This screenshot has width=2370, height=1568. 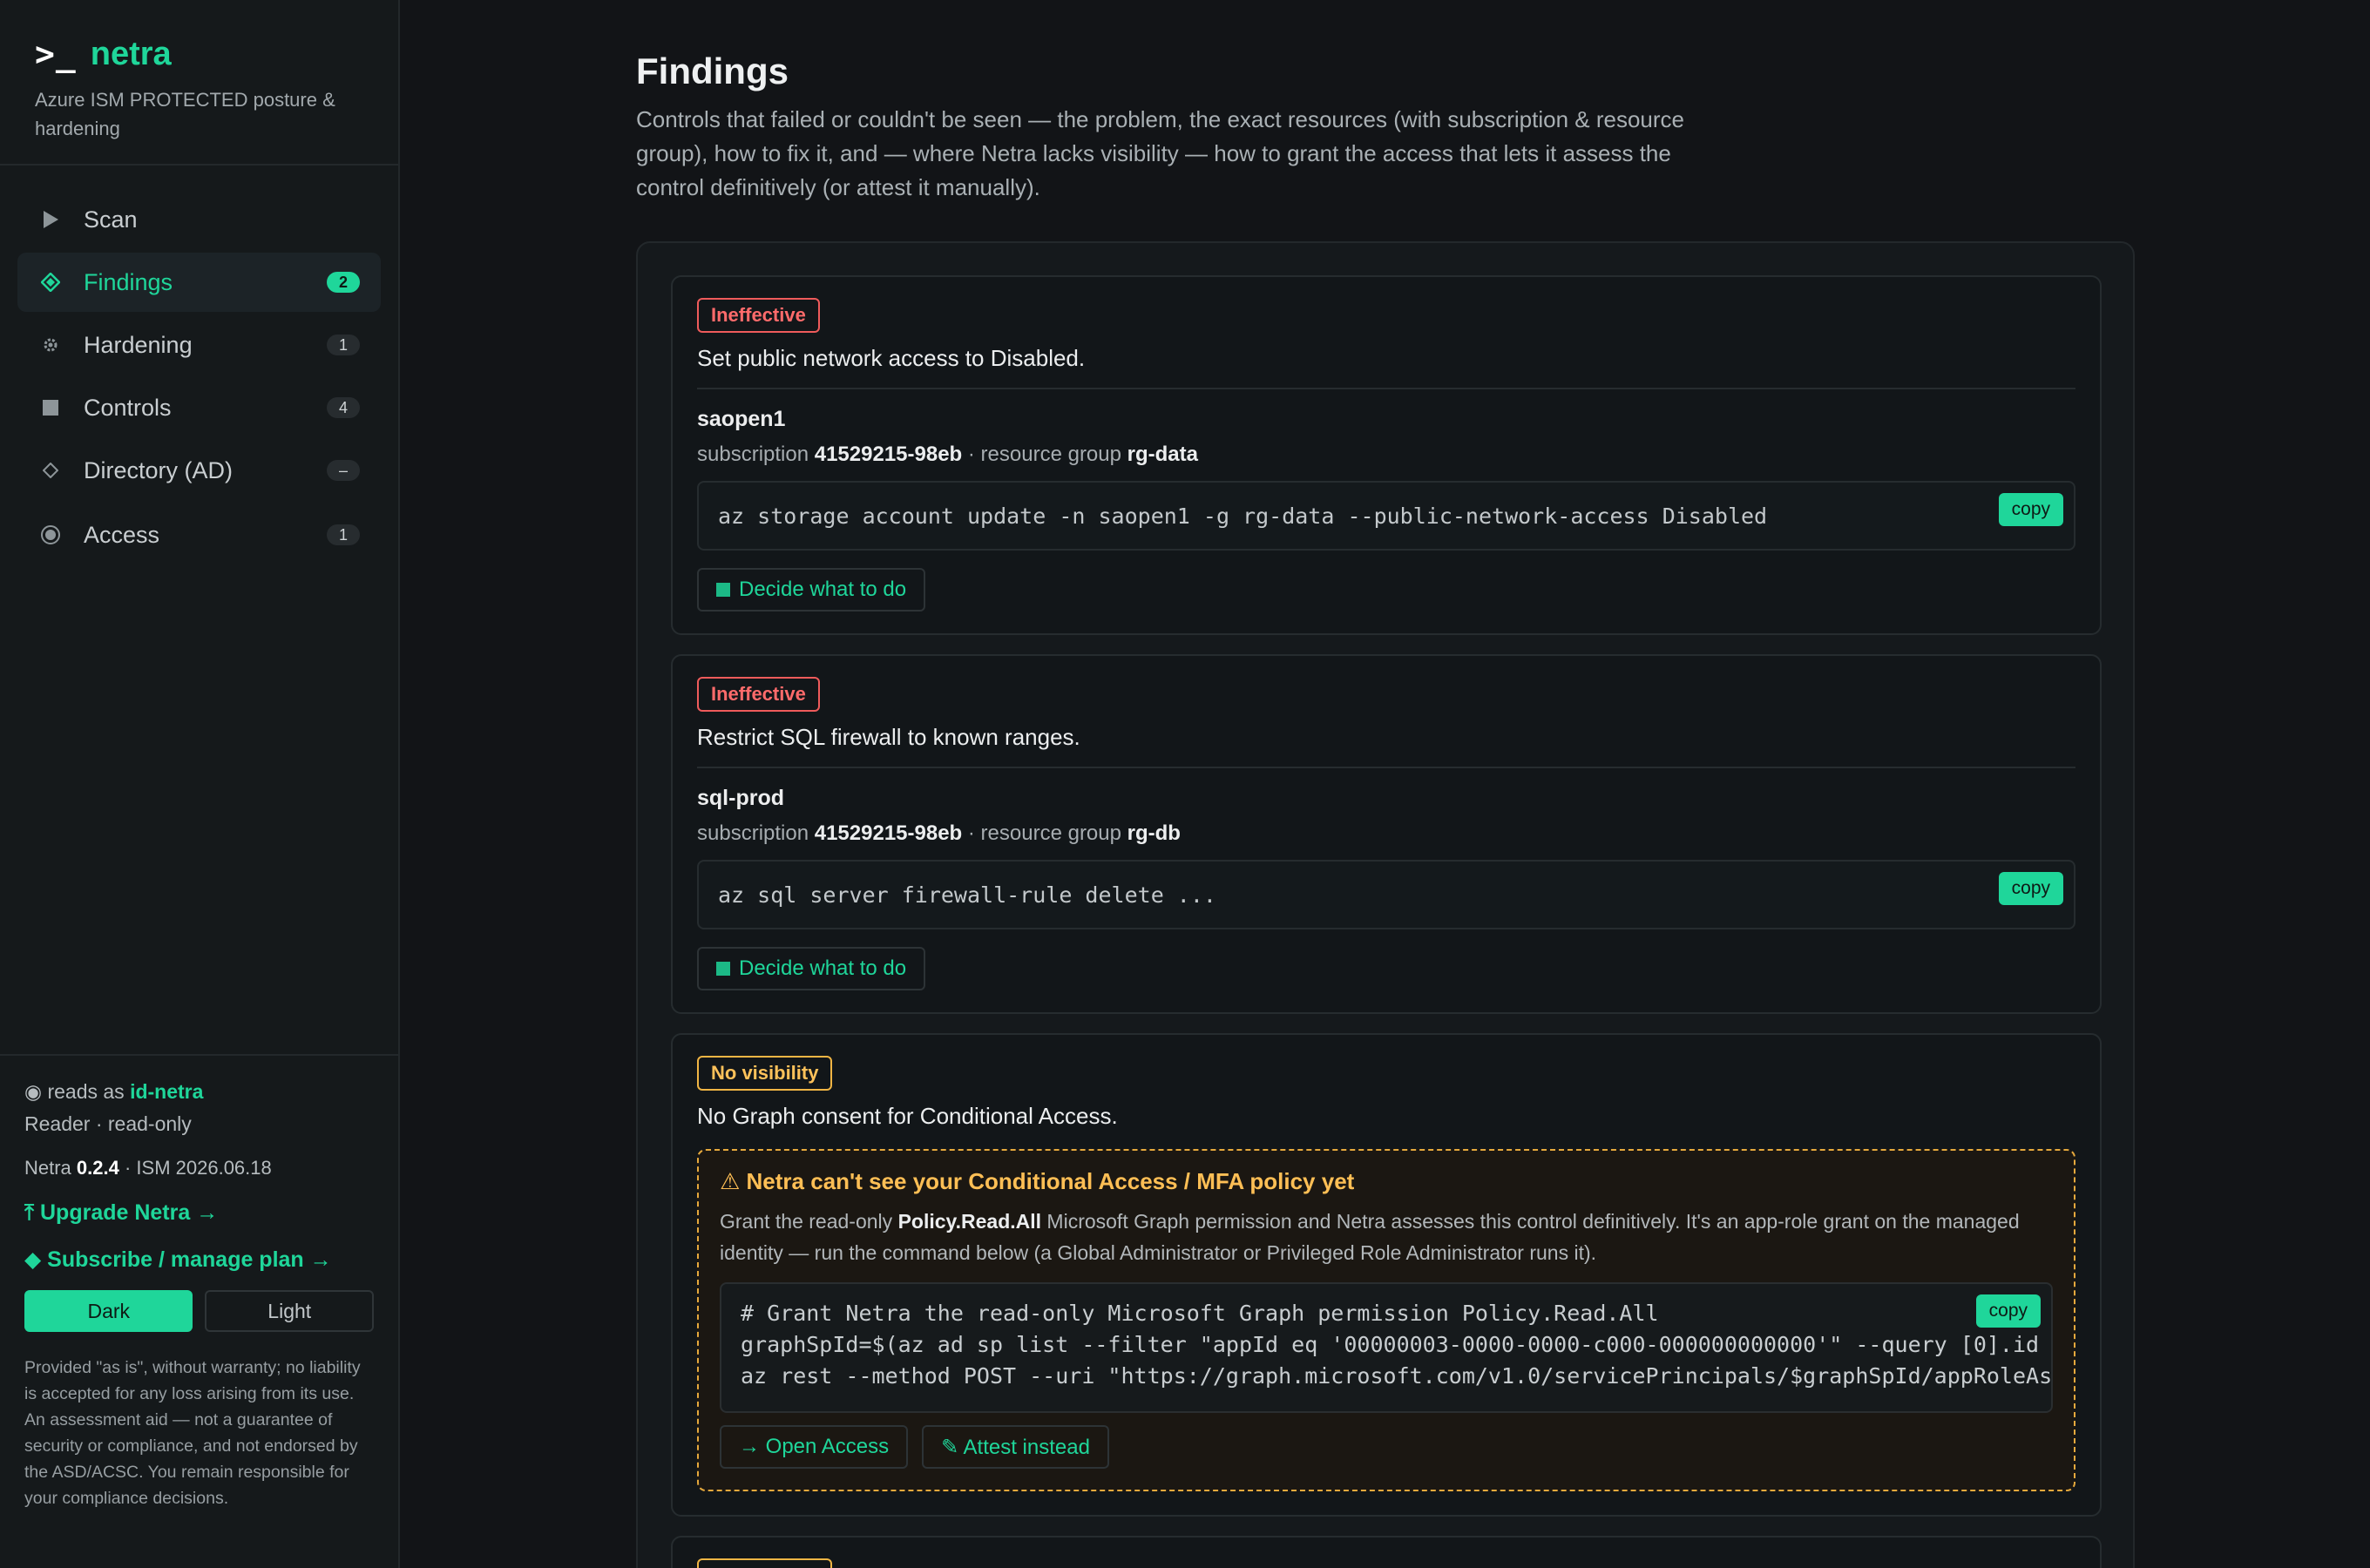 What do you see at coordinates (138, 344) in the screenshot?
I see `sidebar-item-label: Hardening` at bounding box center [138, 344].